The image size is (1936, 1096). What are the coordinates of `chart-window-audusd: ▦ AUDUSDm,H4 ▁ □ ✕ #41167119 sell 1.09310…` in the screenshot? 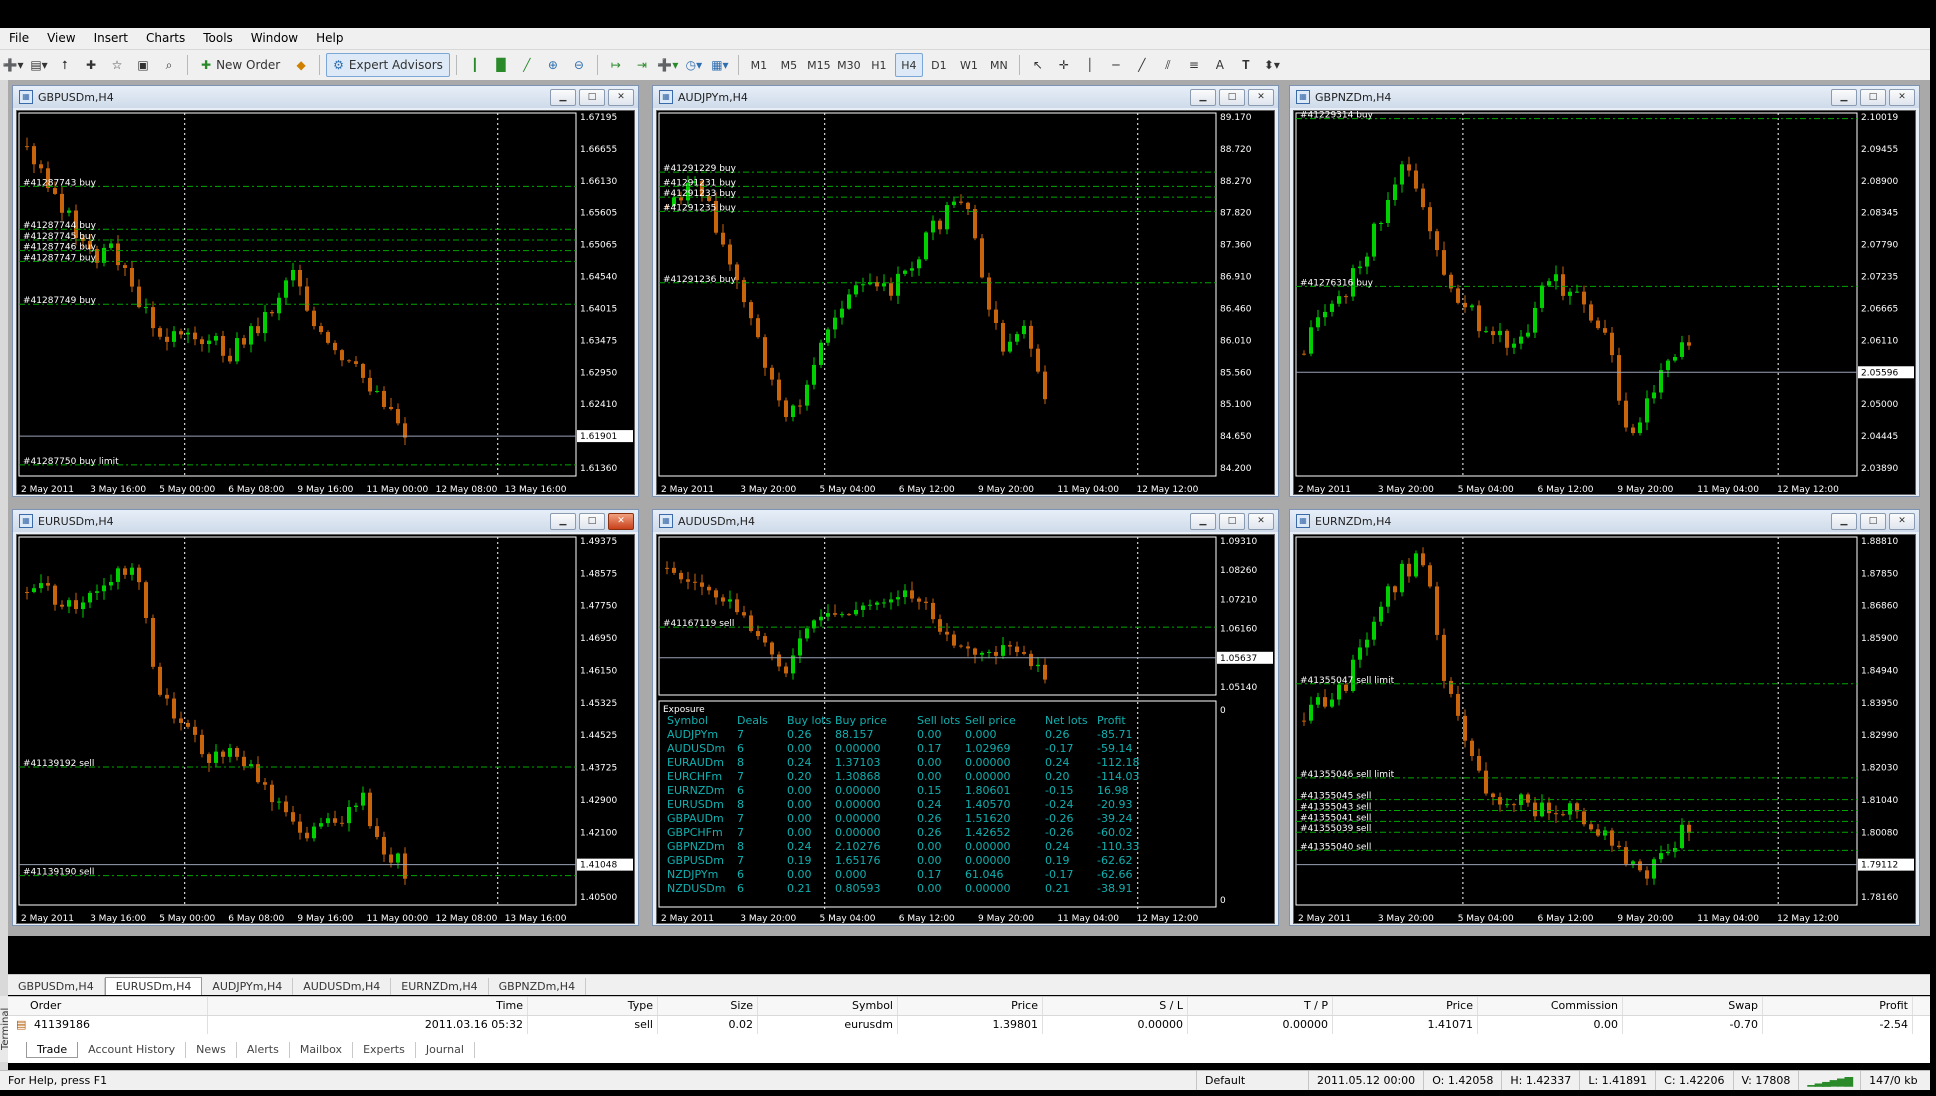 It's located at (965, 717).